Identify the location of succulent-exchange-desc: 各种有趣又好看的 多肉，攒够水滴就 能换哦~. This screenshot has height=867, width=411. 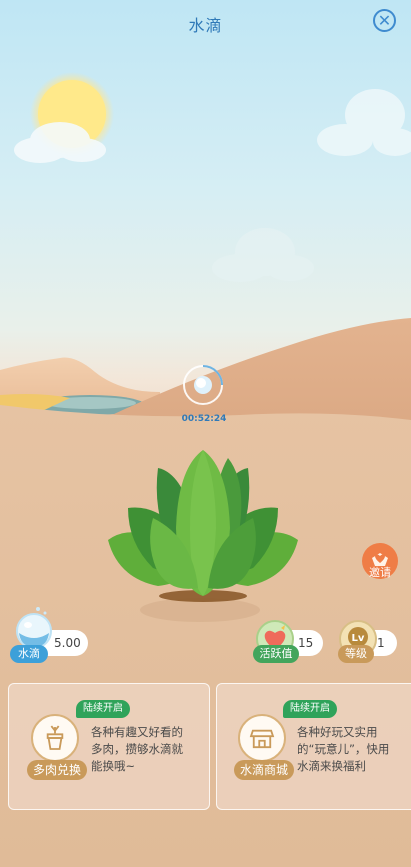
(137, 749).